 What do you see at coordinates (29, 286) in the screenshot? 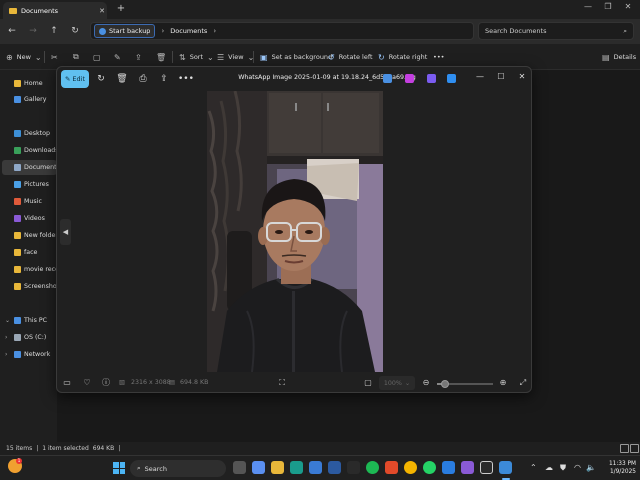
I see `sidebar-item-screenshots: Screenshots` at bounding box center [29, 286].